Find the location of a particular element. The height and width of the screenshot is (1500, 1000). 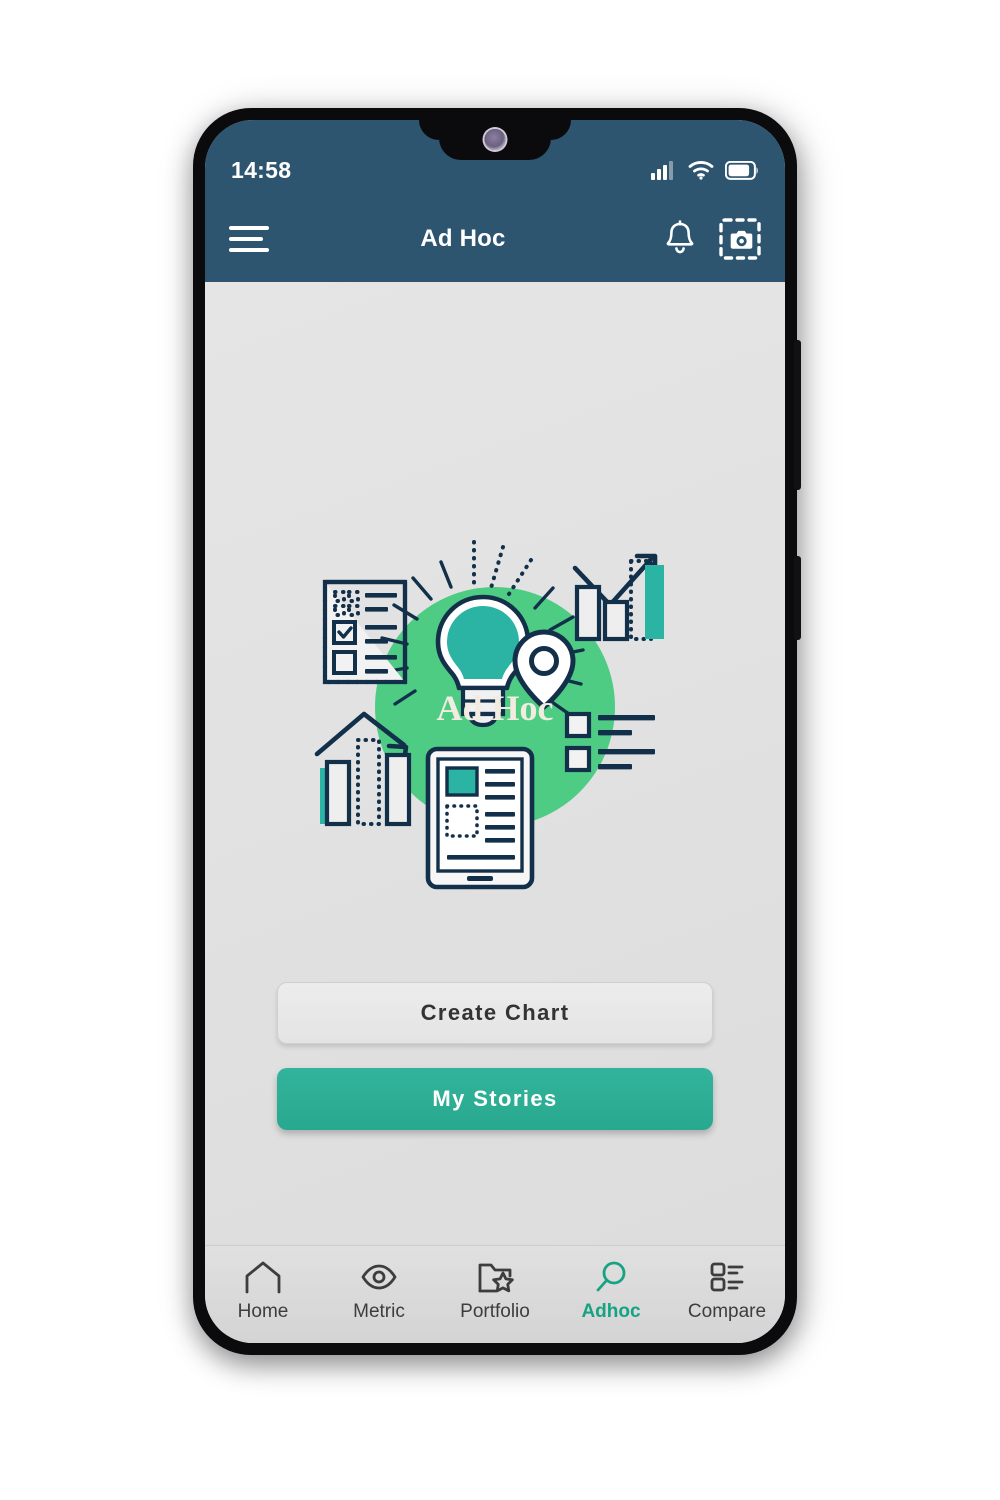

nav-item-compare: Compare is located at coordinates (727, 1291).